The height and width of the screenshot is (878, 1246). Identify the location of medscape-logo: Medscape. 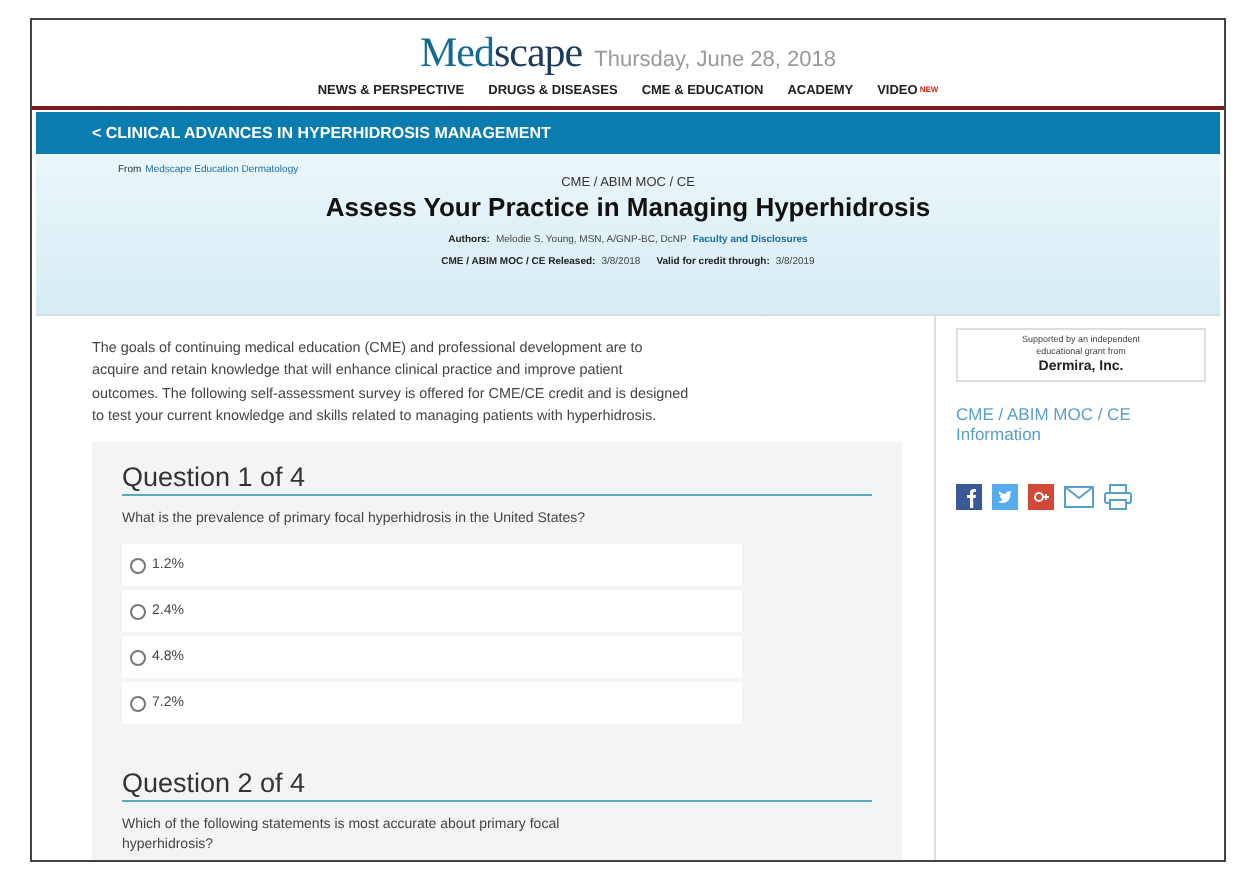
(501, 53).